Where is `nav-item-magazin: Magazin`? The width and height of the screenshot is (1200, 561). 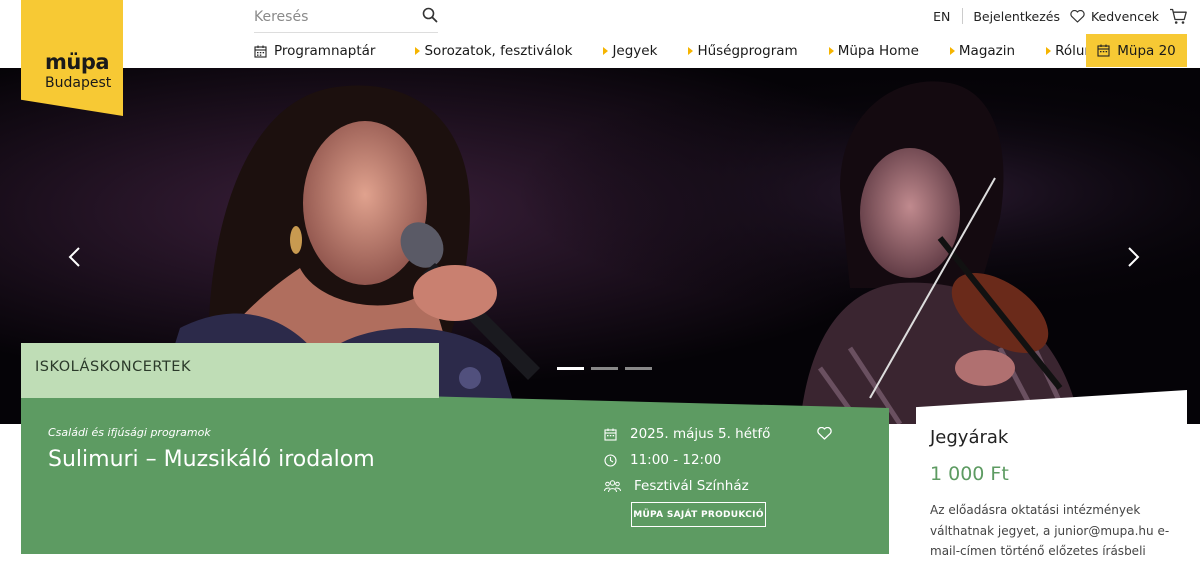 nav-item-magazin: Magazin is located at coordinates (982, 51).